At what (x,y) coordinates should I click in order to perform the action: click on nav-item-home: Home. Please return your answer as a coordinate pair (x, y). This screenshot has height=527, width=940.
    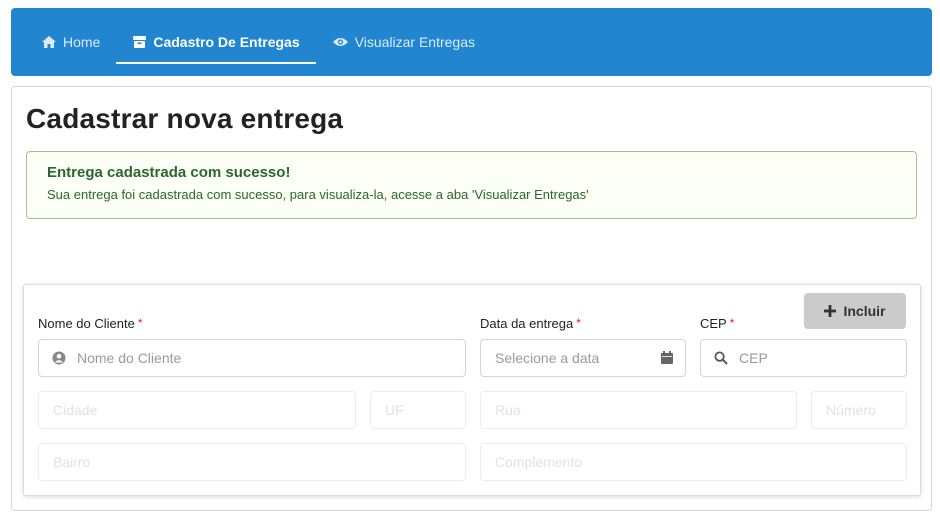
    Looking at the image, I should click on (70, 42).